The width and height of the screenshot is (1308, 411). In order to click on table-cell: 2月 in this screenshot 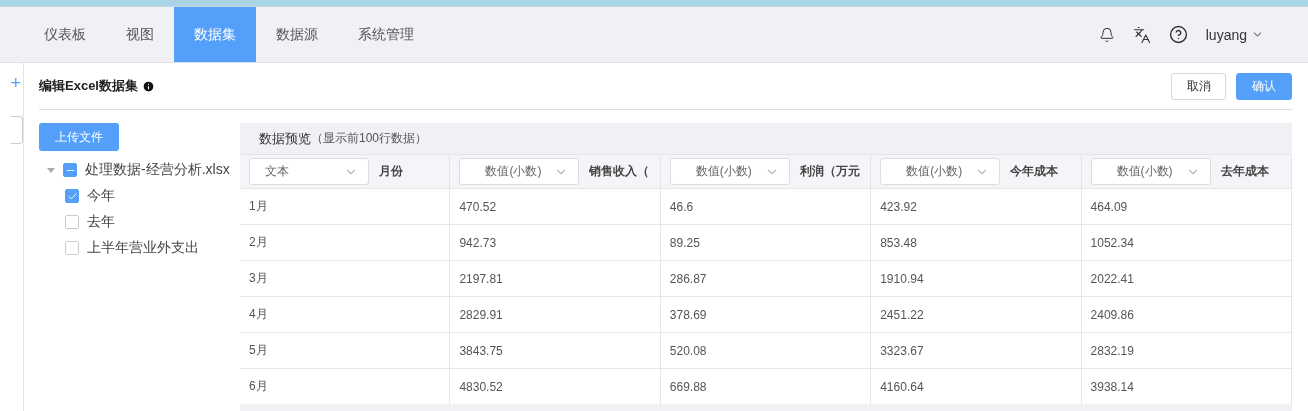, I will do `click(345, 242)`.